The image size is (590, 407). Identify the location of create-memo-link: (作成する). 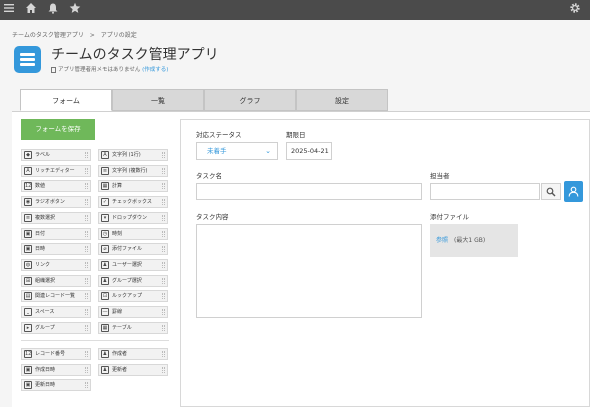
(155, 70).